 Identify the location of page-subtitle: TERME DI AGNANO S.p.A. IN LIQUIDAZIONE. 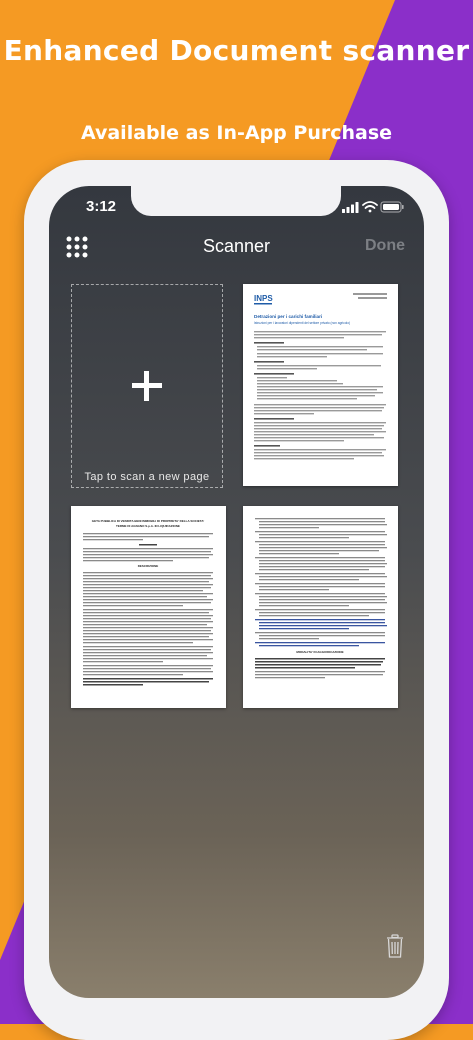
(148, 526).